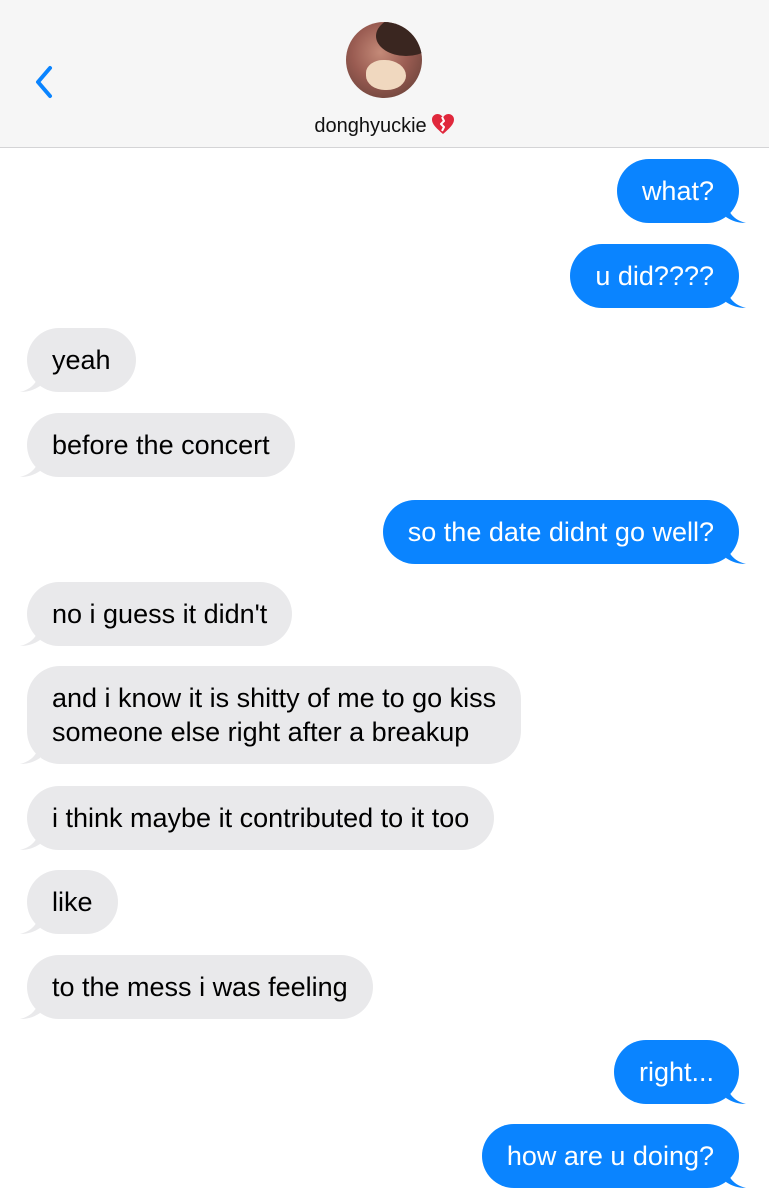 Image resolution: width=769 pixels, height=1200 pixels. What do you see at coordinates (161, 445) in the screenshot?
I see `message-text: before the concert` at bounding box center [161, 445].